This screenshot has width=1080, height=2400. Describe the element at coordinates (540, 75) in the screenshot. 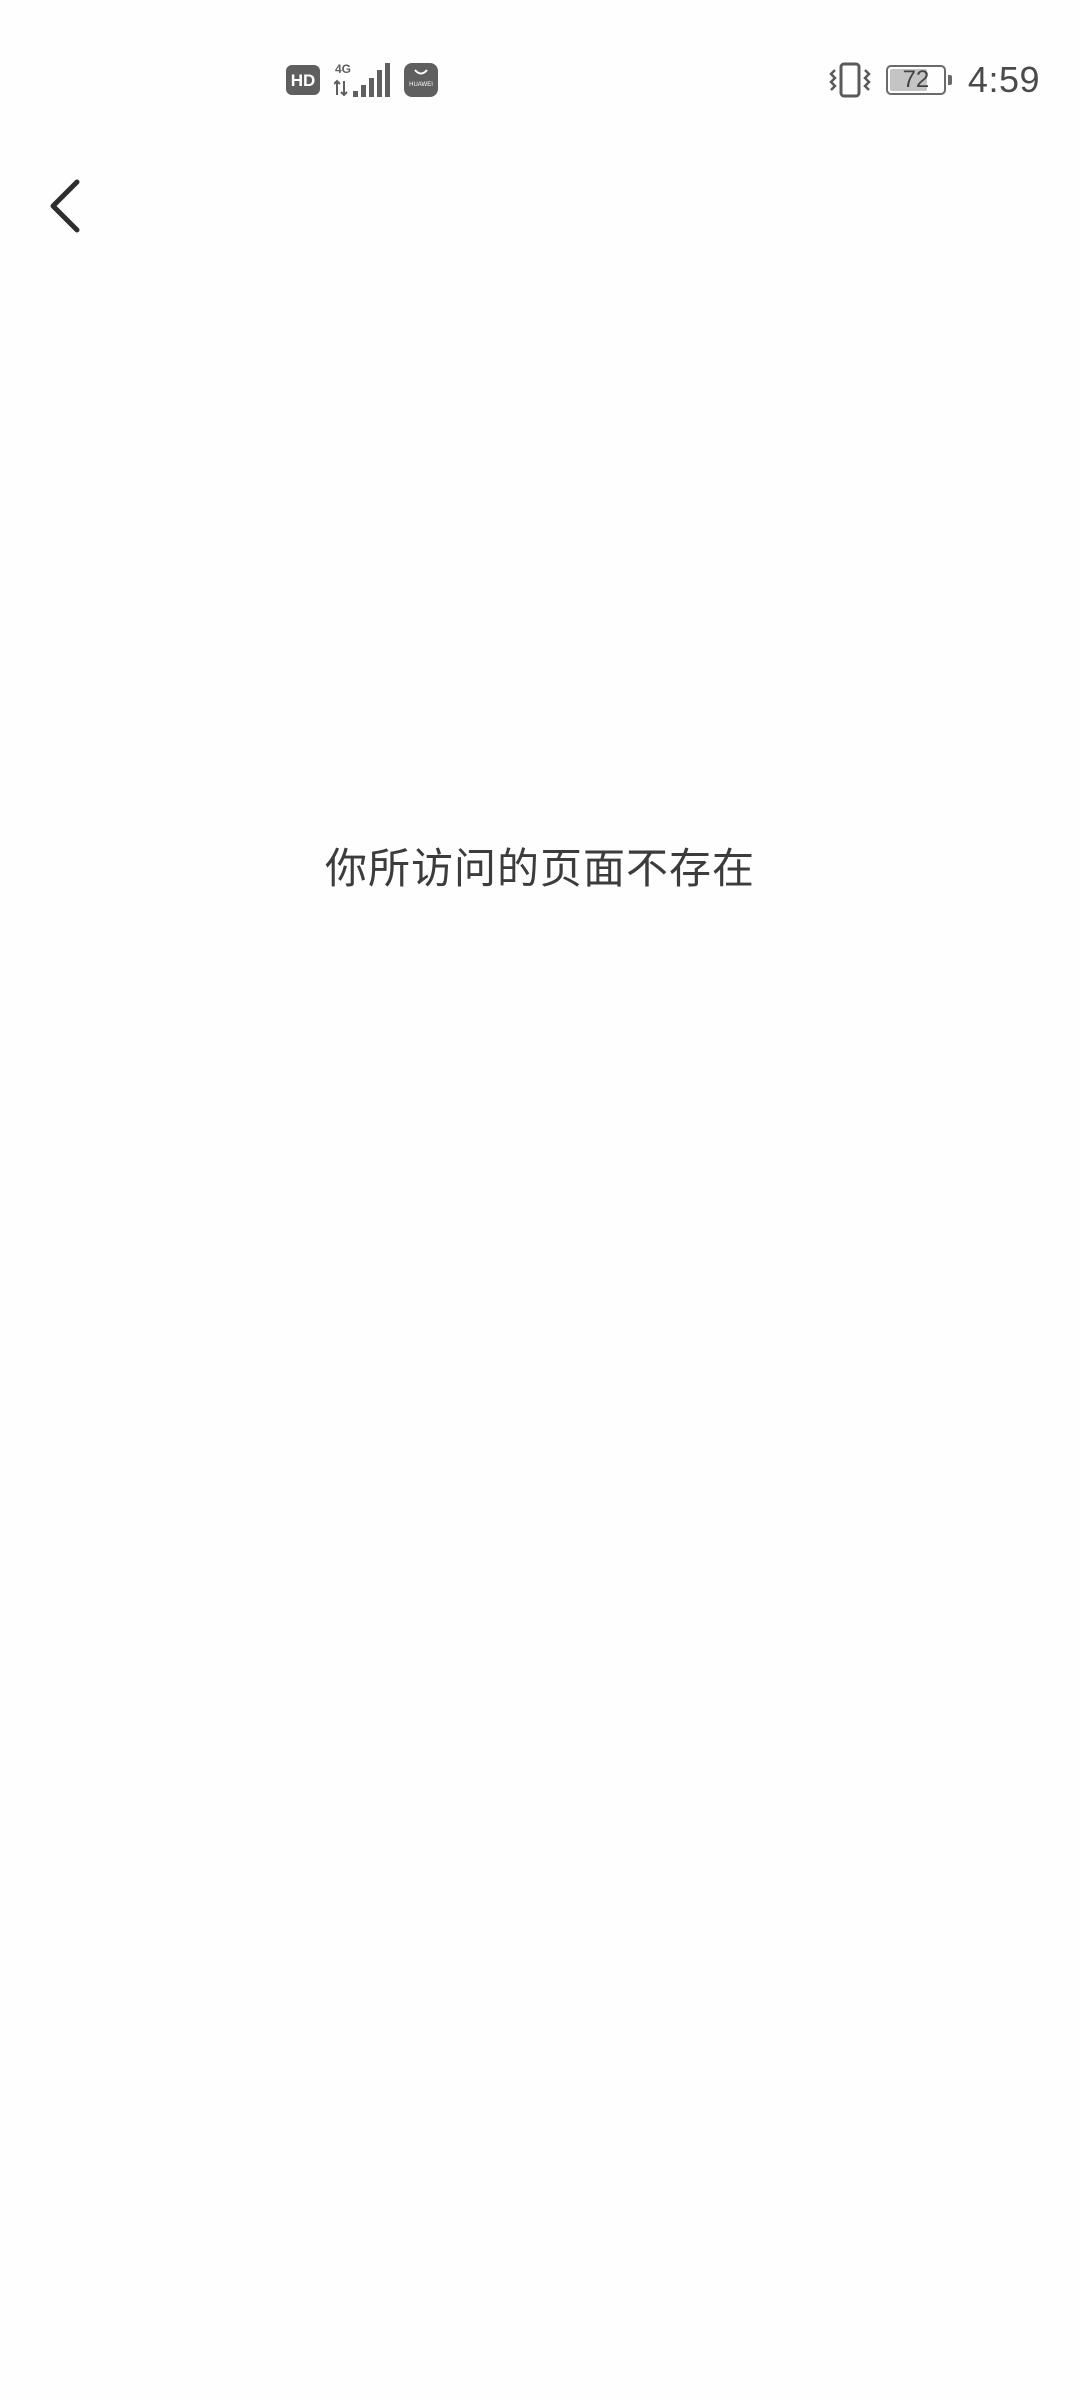

I see `status-bar: HD 4G HUAWEI 72 4:59` at that location.